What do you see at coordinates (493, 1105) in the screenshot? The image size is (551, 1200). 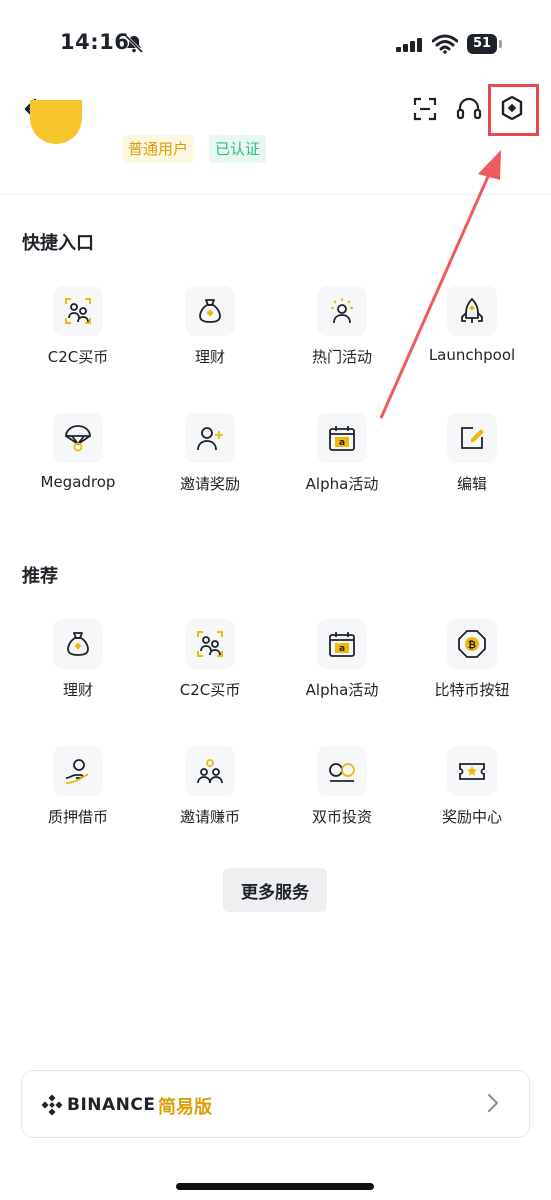 I see `chevron-right-icon` at bounding box center [493, 1105].